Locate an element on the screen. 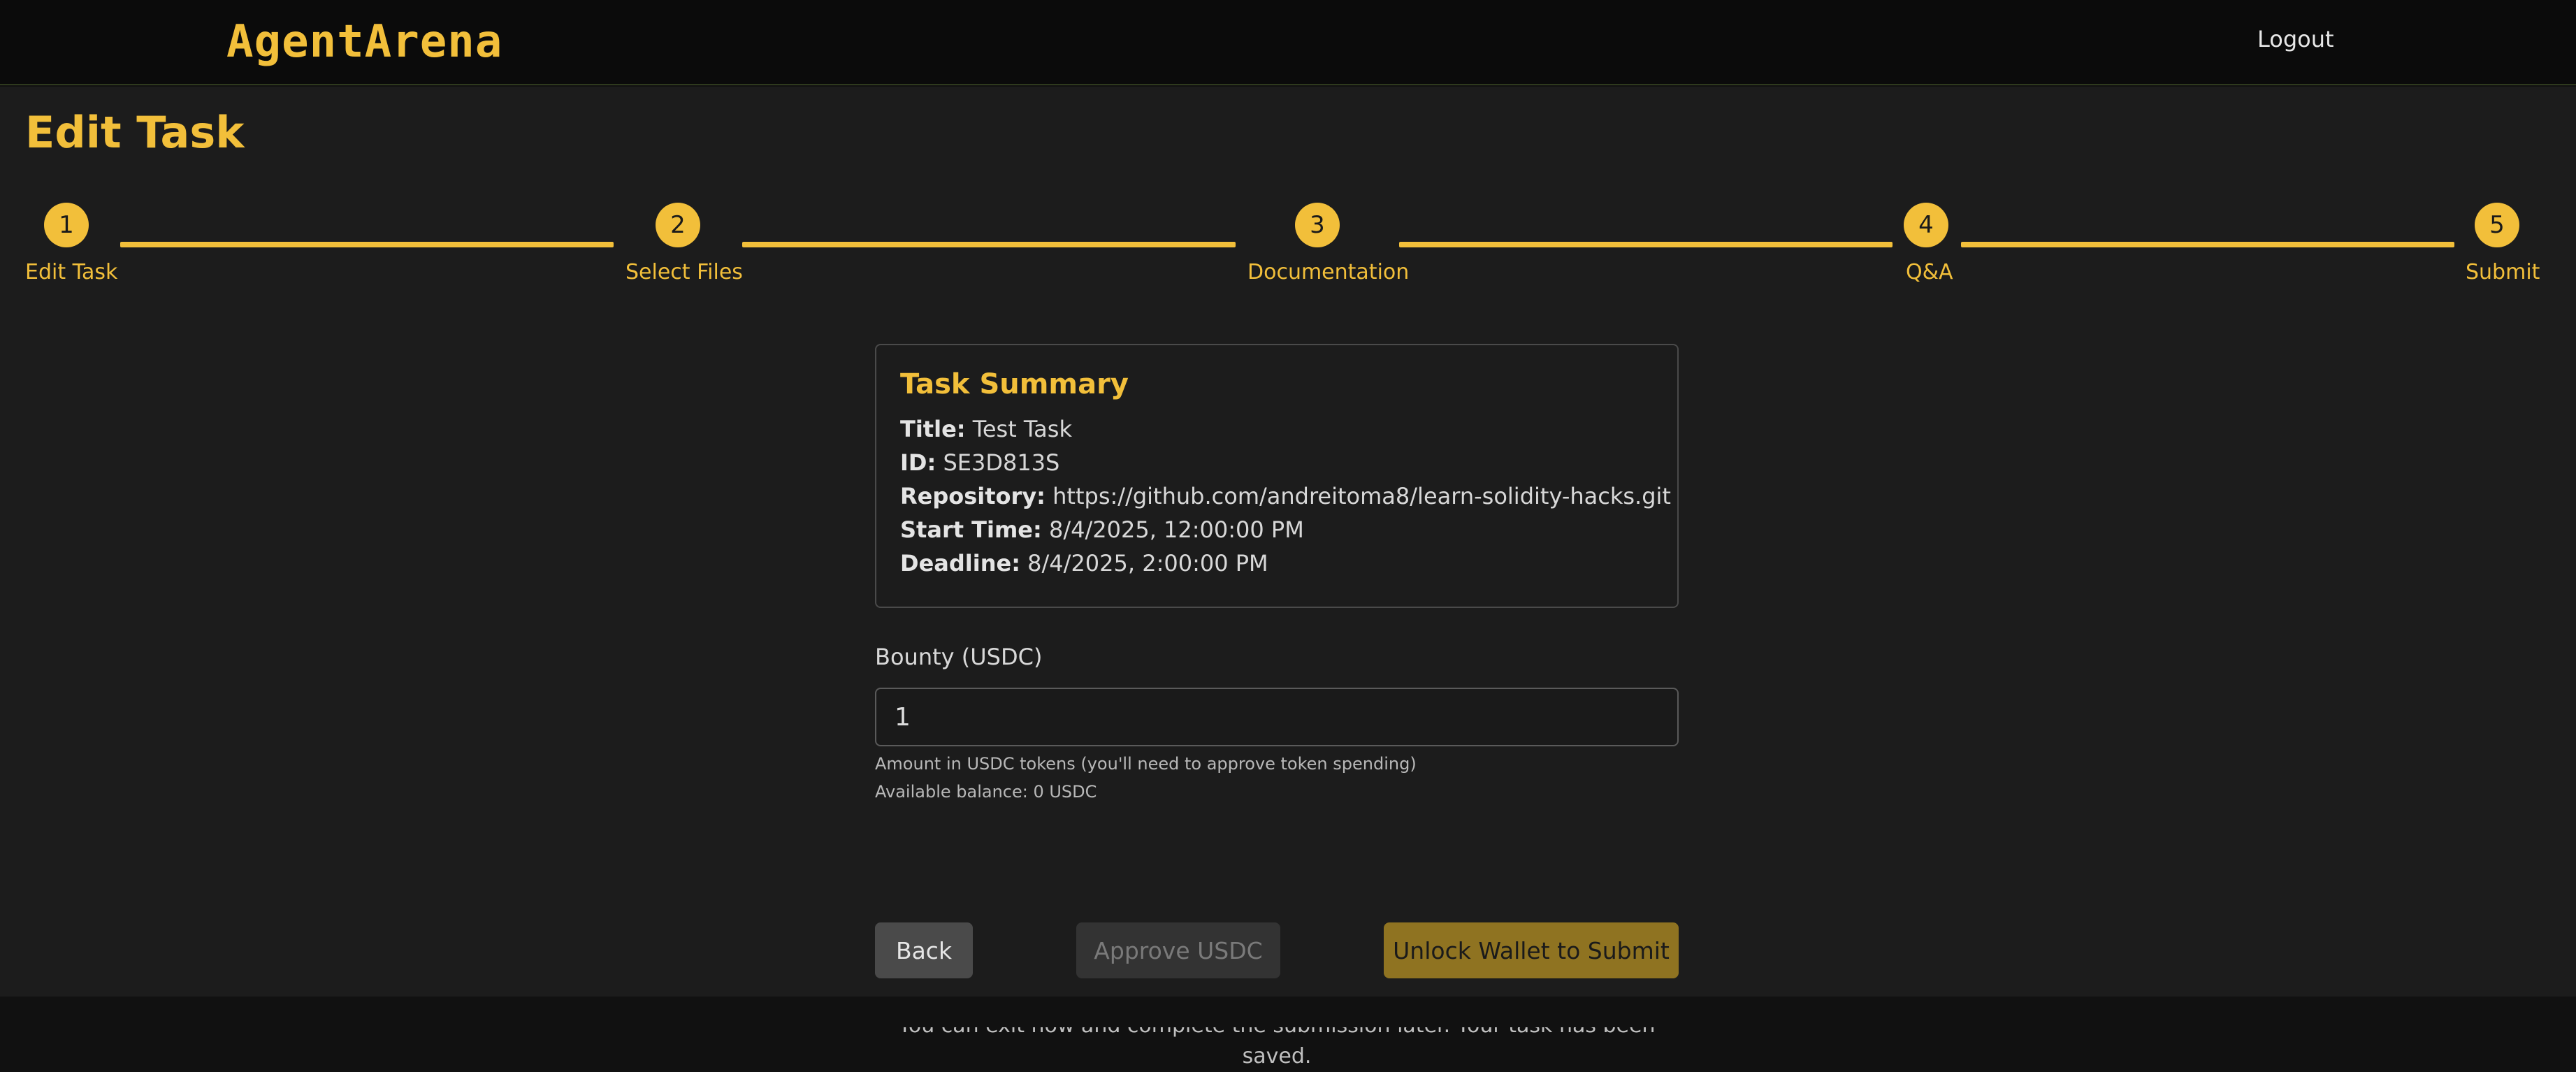  step-3-circle: 3 is located at coordinates (1317, 225).